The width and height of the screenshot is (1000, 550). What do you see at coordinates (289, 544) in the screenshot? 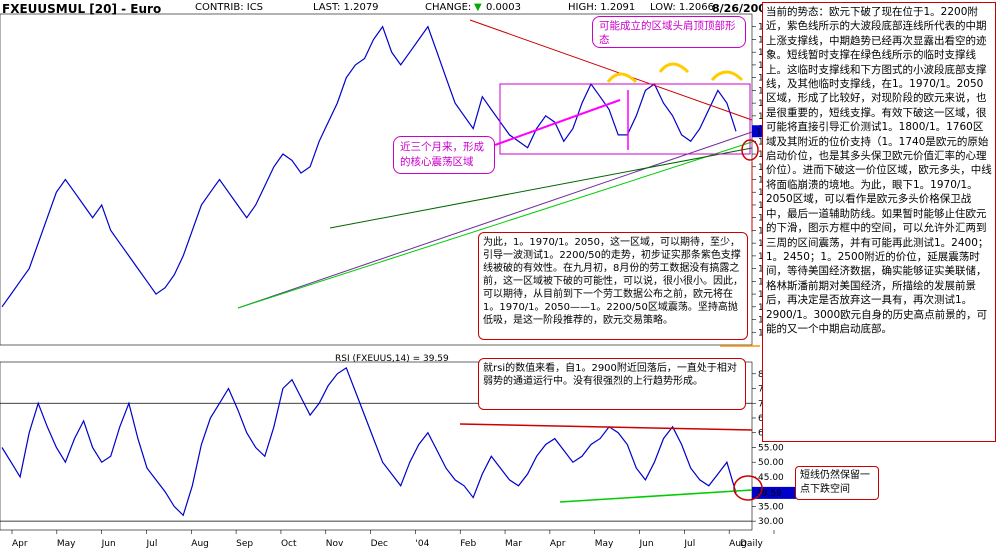
I see `x-axis-label: Oct` at bounding box center [289, 544].